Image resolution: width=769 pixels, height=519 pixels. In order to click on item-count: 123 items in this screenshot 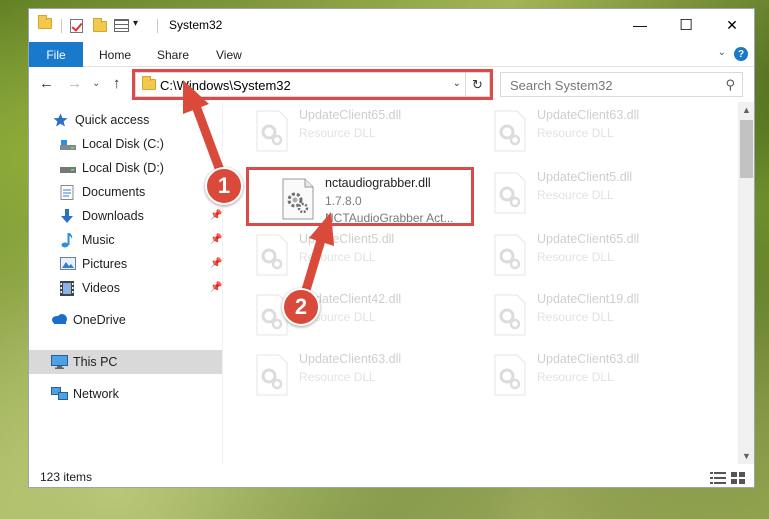, I will do `click(66, 477)`.